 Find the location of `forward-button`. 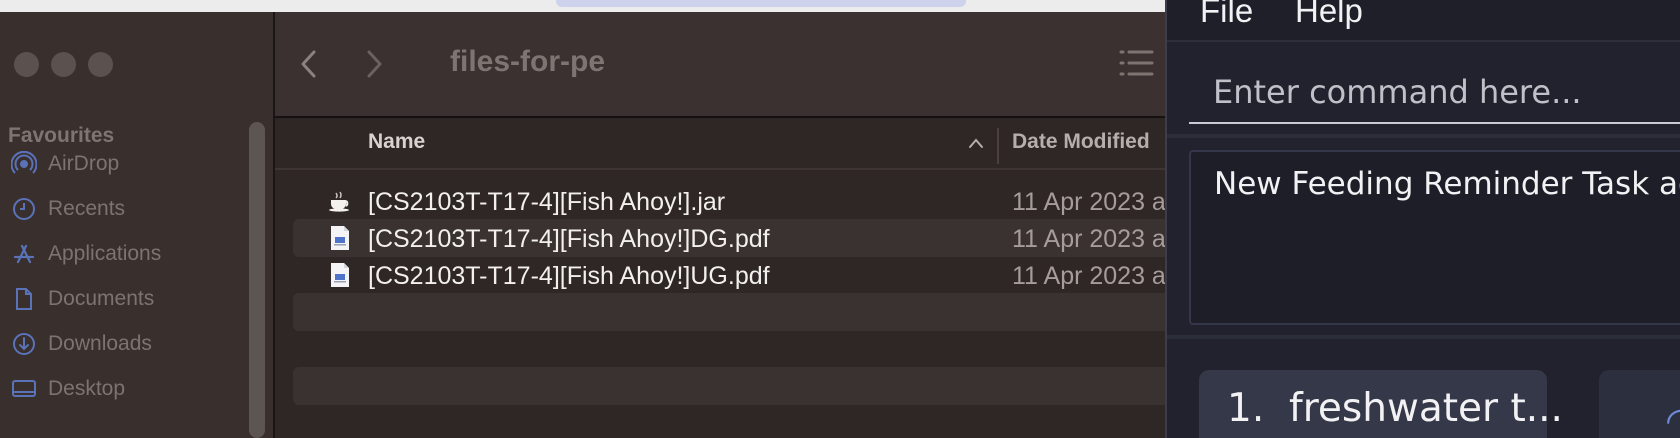

forward-button is located at coordinates (375, 66).